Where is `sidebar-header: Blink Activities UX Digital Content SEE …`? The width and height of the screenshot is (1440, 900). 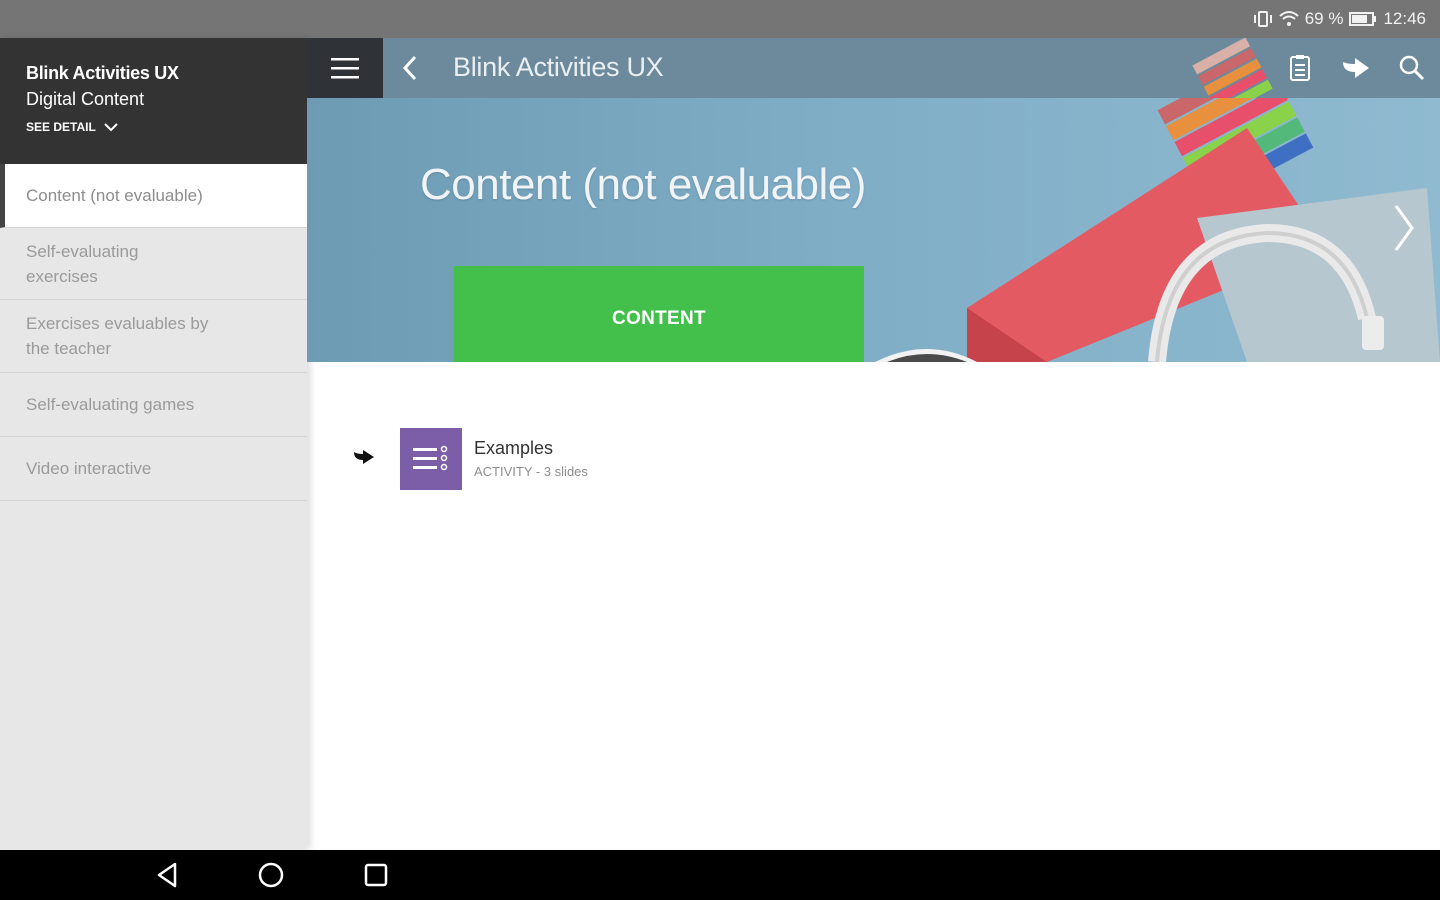 sidebar-header: Blink Activities UX Digital Content SEE … is located at coordinates (153, 101).